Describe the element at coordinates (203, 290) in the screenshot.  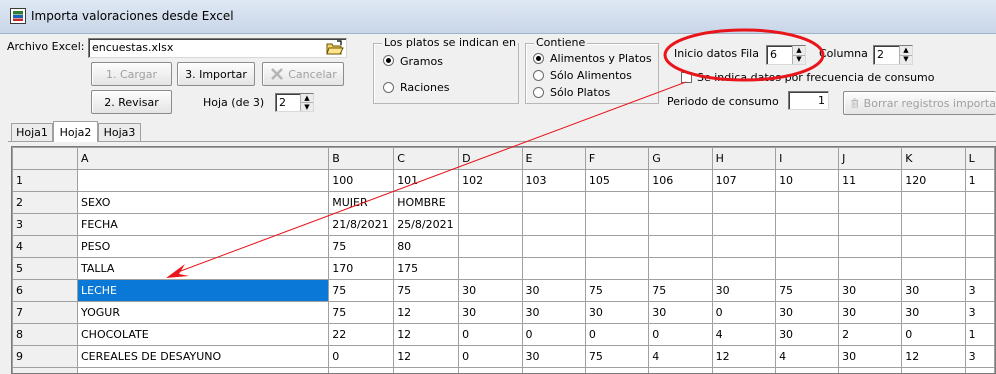
I see `grid-cell: LECHE` at that location.